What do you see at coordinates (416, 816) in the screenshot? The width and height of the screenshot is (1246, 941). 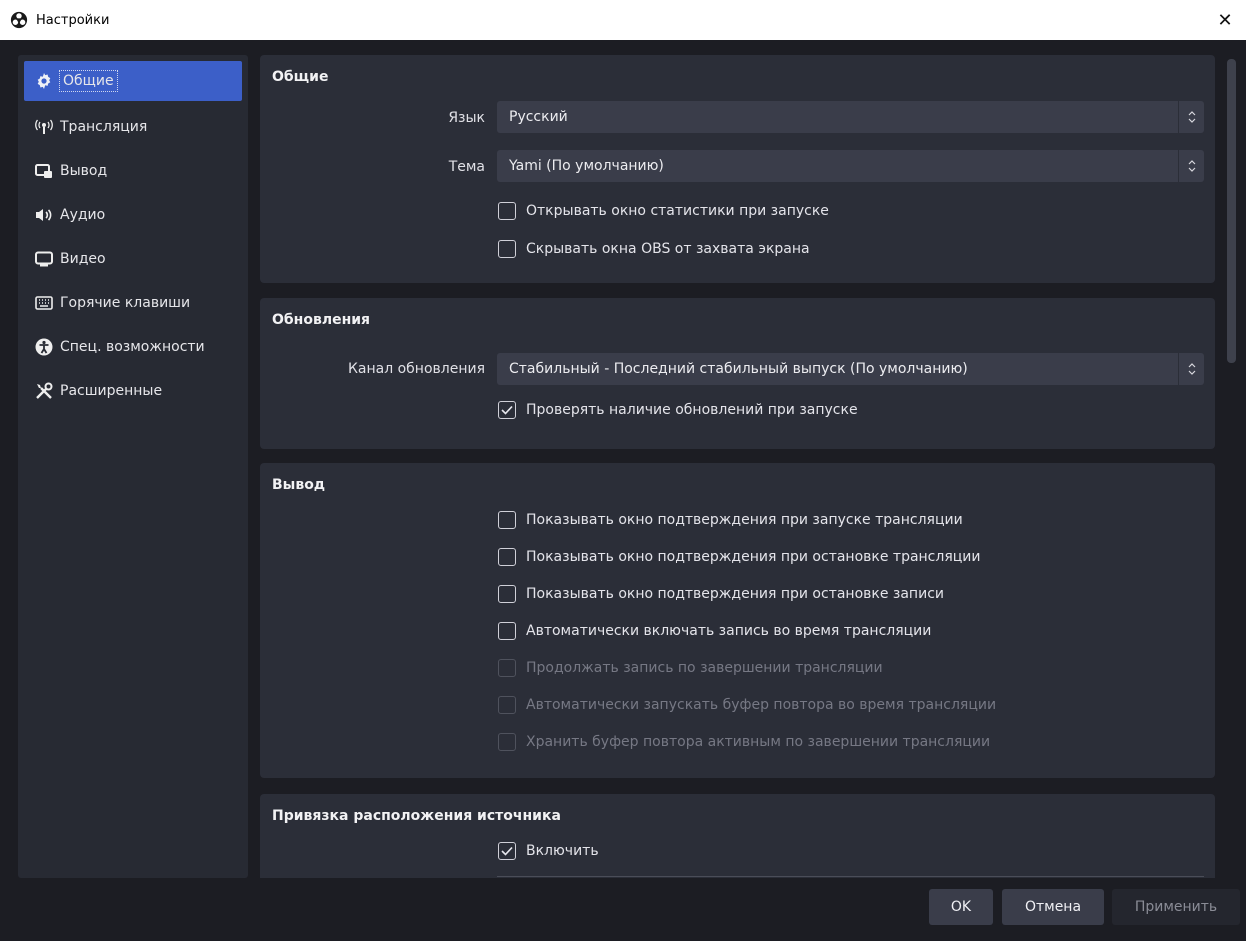 I see `group-title: Привязка расположения источника` at bounding box center [416, 816].